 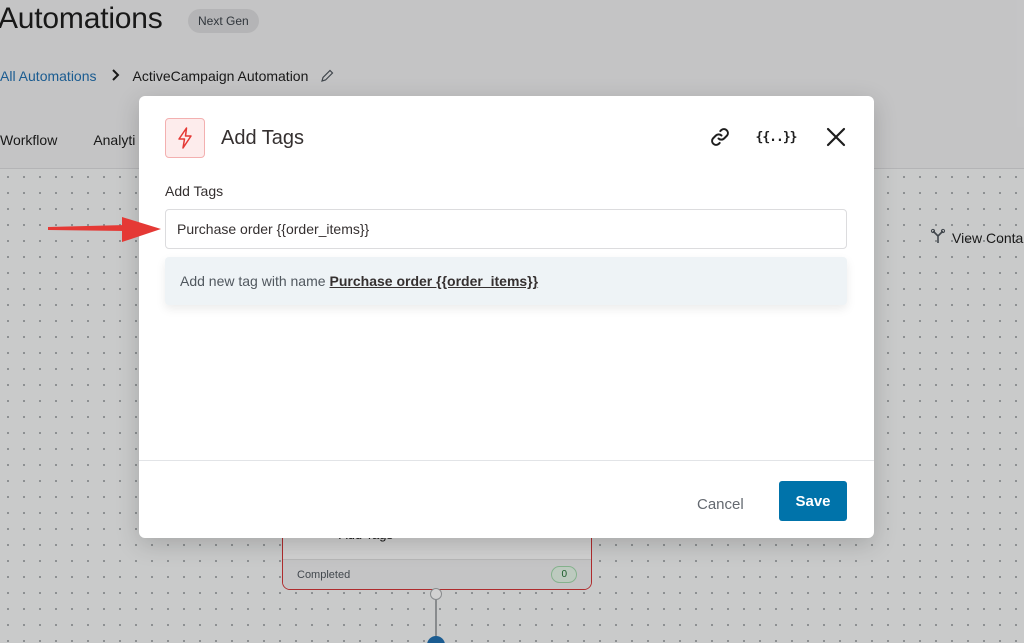 I want to click on cancel-button: Cancel, so click(x=720, y=504).